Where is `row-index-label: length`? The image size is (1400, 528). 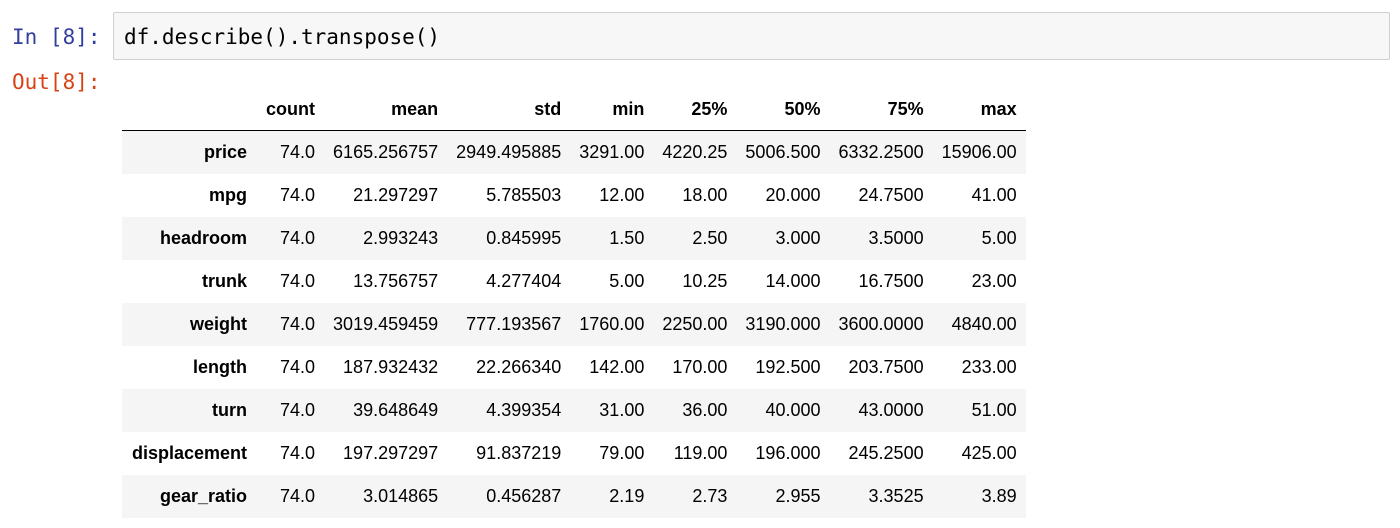
row-index-label: length is located at coordinates (220, 366).